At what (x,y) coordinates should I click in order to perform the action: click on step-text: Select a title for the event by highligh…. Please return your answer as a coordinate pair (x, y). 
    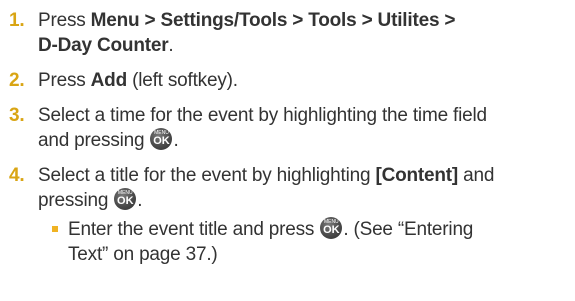
    Looking at the image, I should click on (207, 175).